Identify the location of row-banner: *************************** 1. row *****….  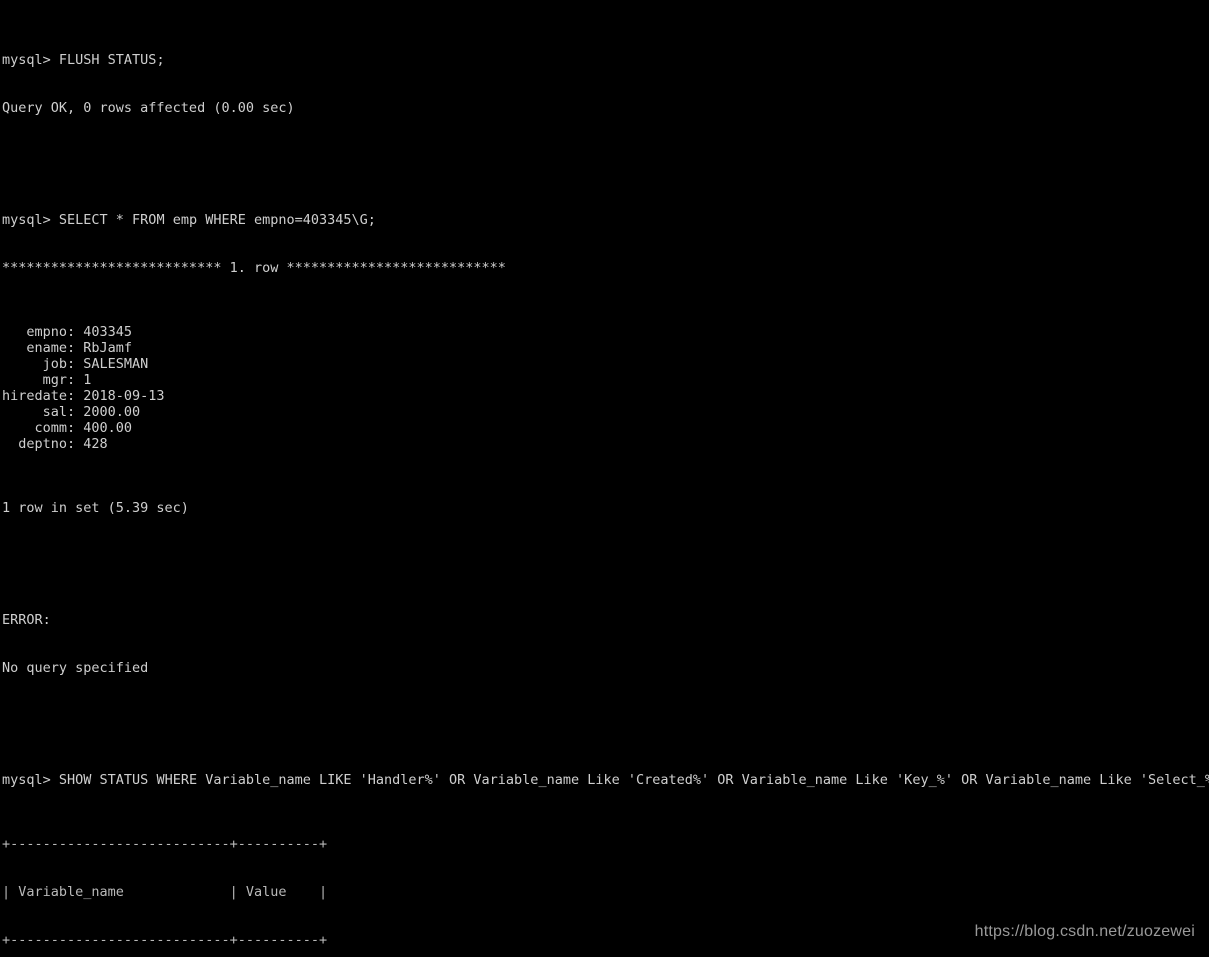
(254, 268).